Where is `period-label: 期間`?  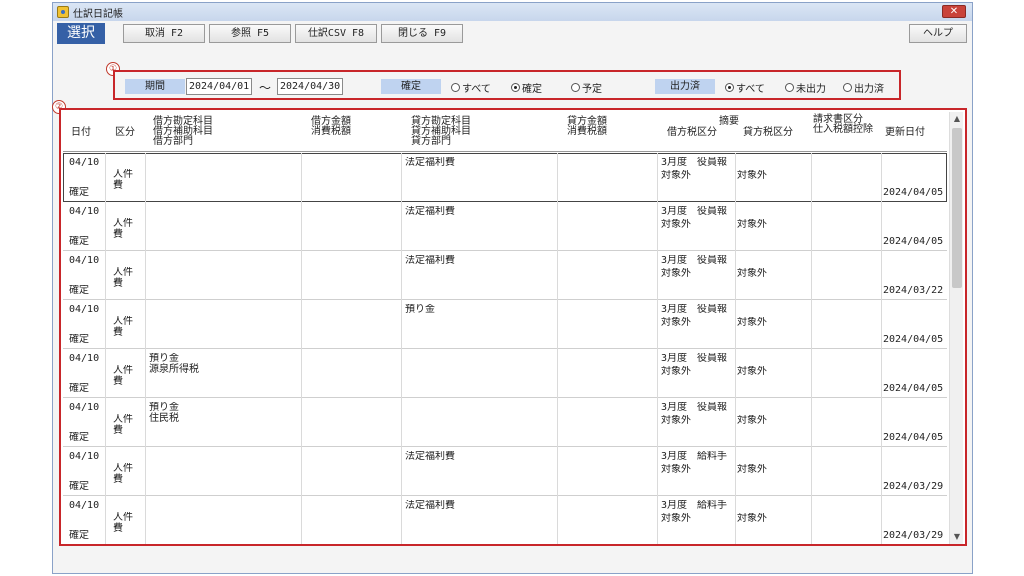 period-label: 期間 is located at coordinates (155, 86).